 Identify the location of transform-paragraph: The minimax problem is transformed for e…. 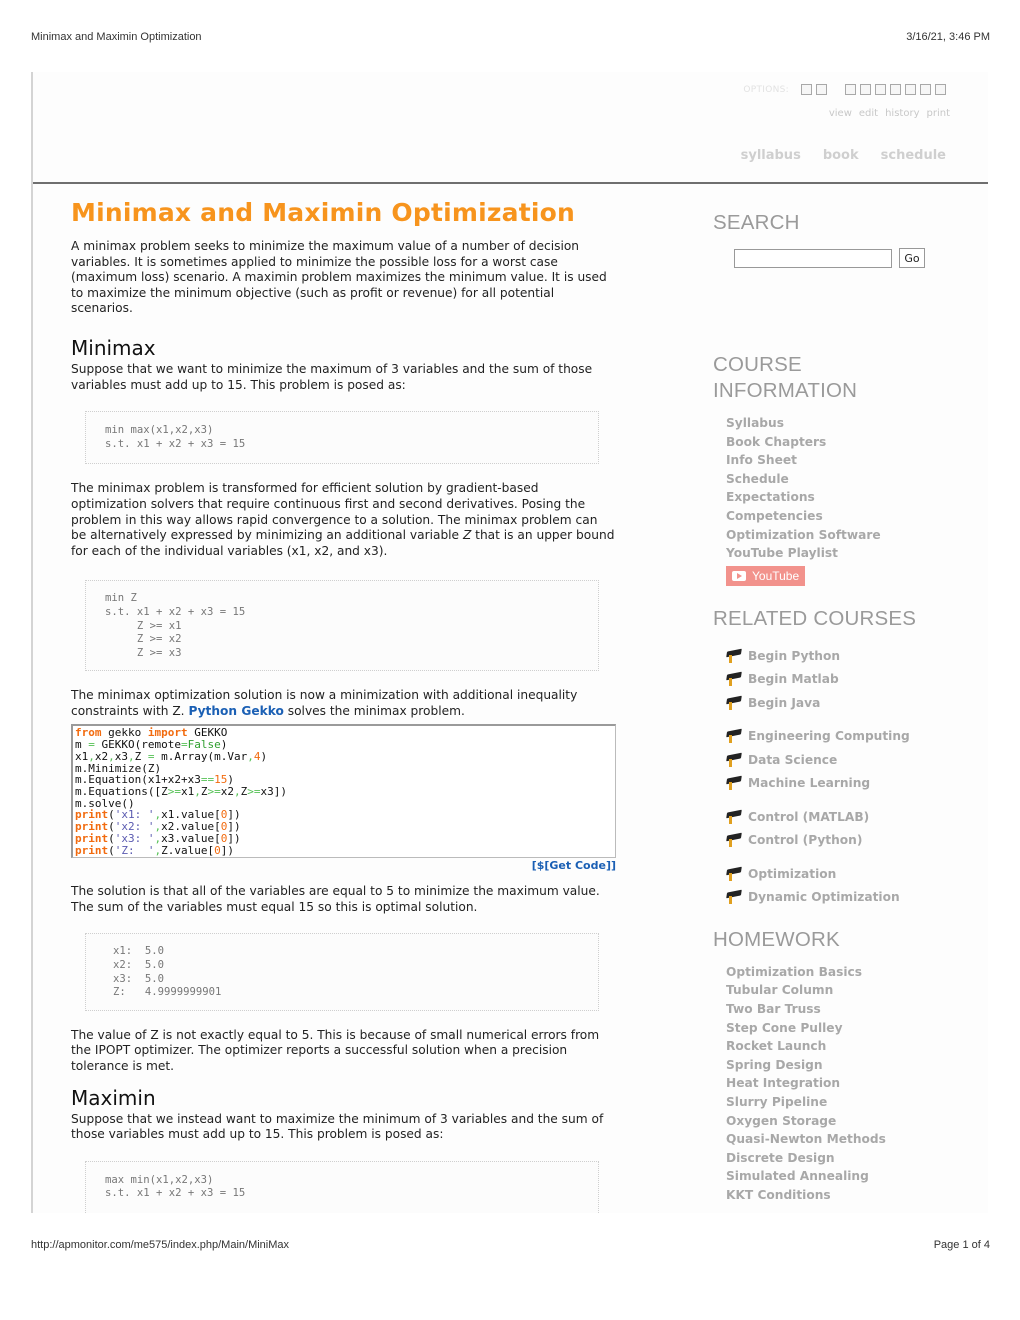
(343, 520).